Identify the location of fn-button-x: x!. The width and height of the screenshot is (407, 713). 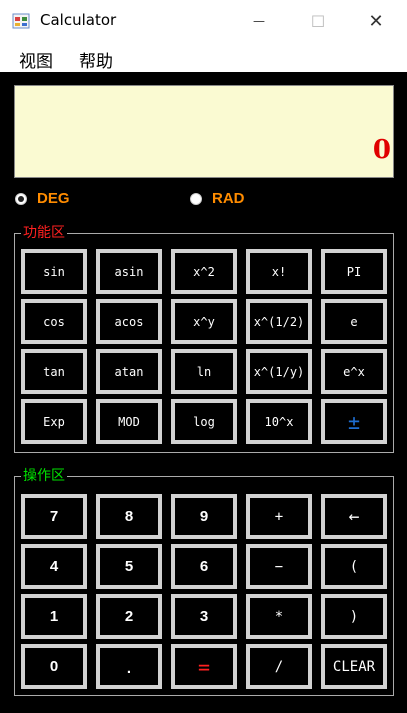
(279, 271).